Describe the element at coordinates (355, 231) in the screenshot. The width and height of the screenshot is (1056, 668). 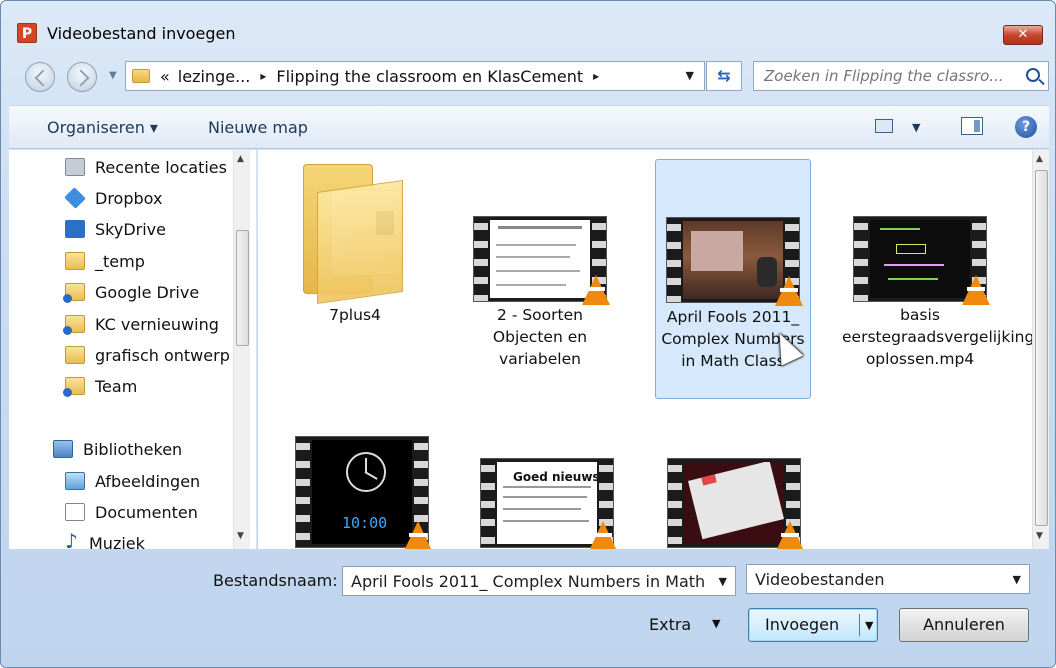
I see `folder-thumbnail` at that location.